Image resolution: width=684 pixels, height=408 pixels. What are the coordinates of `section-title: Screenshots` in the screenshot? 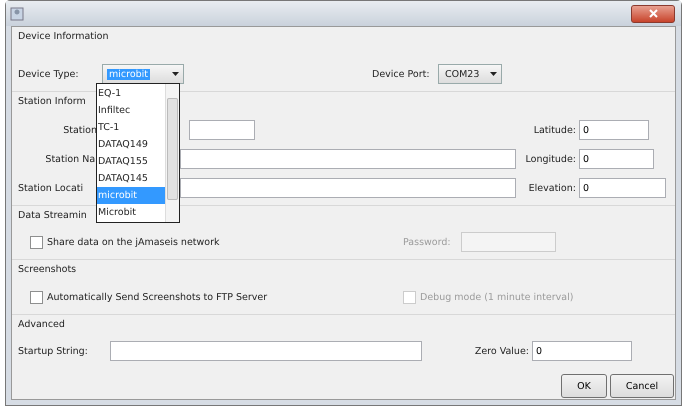 It's located at (47, 269).